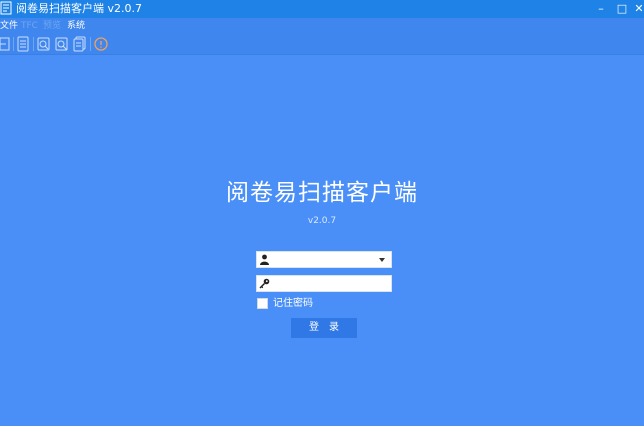 The width and height of the screenshot is (644, 426). Describe the element at coordinates (322, 9) in the screenshot. I see `title-bar: 阅卷易扫描客户端 v2.0.7 – □ ✕` at that location.